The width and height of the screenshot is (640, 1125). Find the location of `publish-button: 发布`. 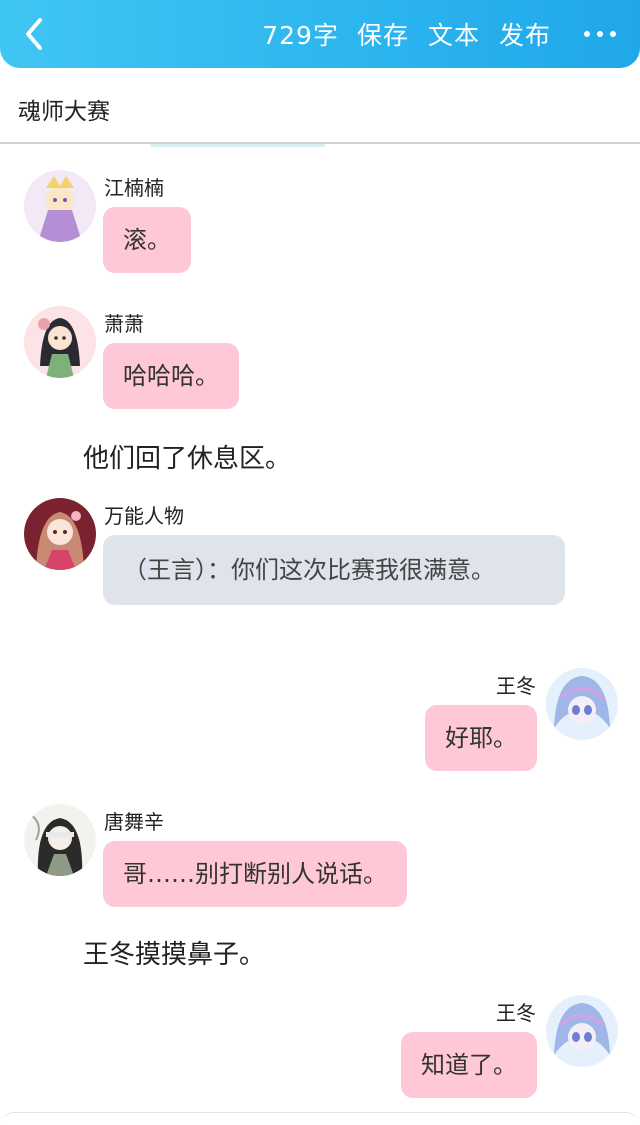

publish-button: 发布 is located at coordinates (525, 34).